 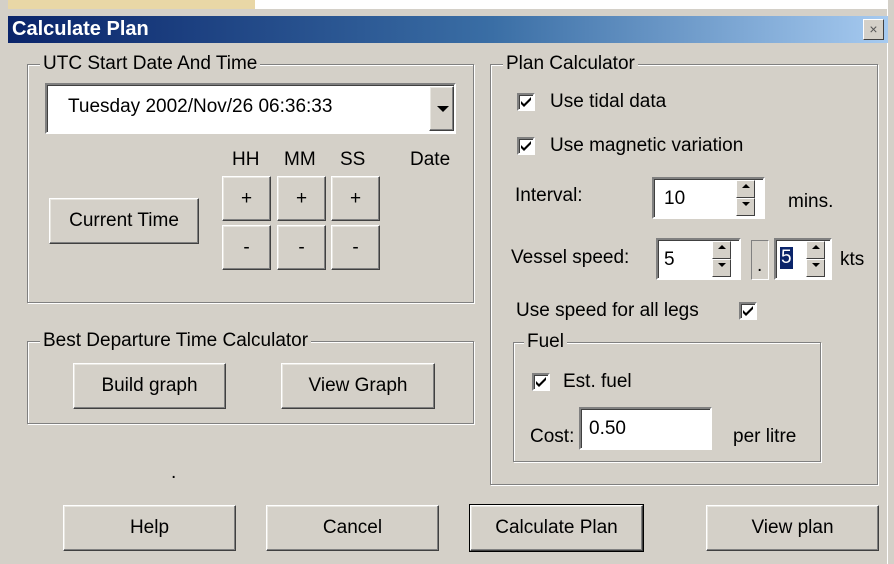 What do you see at coordinates (4, 282) in the screenshot?
I see `dialog-left-edge` at bounding box center [4, 282].